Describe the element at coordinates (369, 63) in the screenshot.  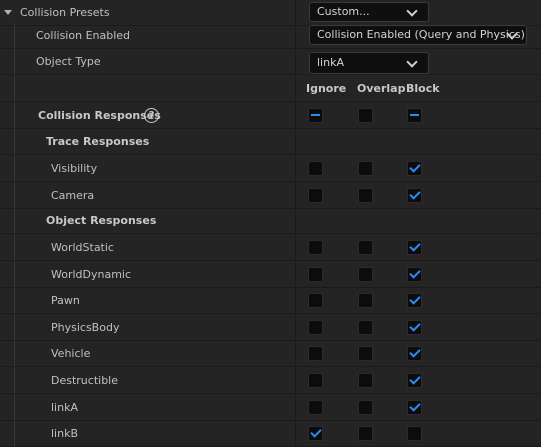
I see `object-type-dropdown: linkA` at that location.